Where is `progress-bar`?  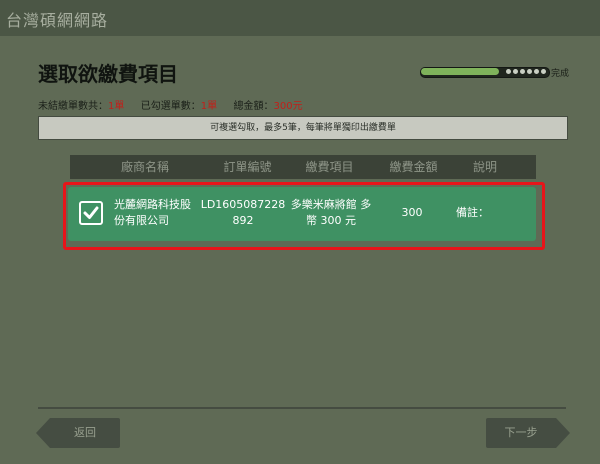
progress-bar is located at coordinates (485, 72).